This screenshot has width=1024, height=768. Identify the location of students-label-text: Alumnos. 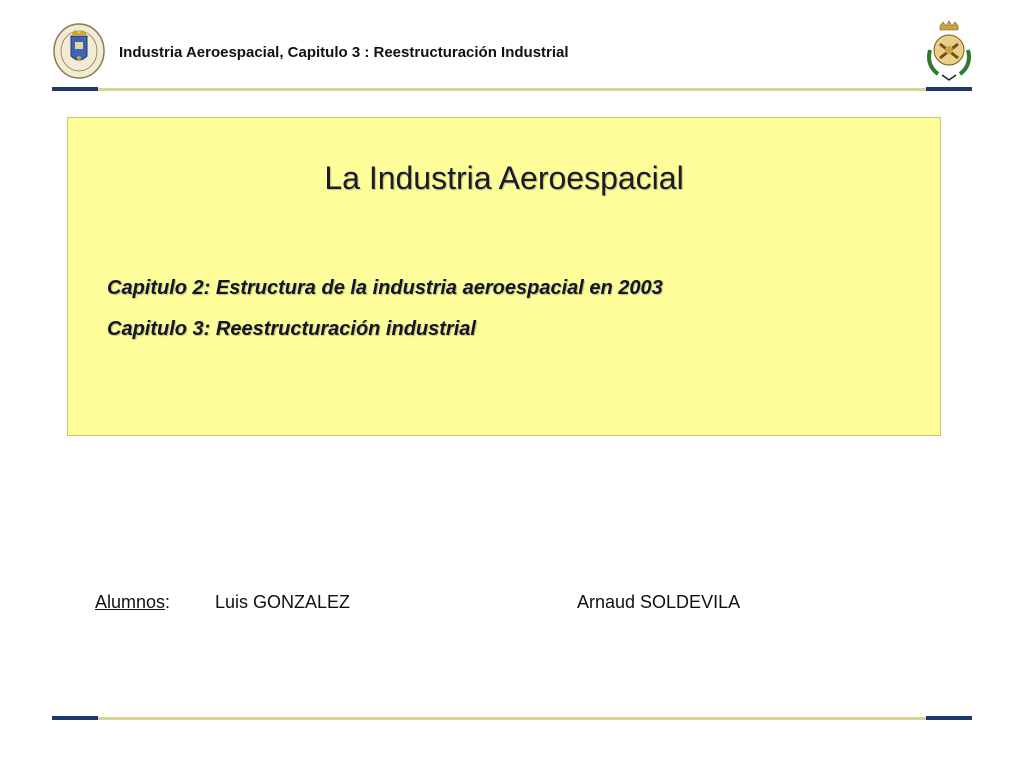
(130, 602).